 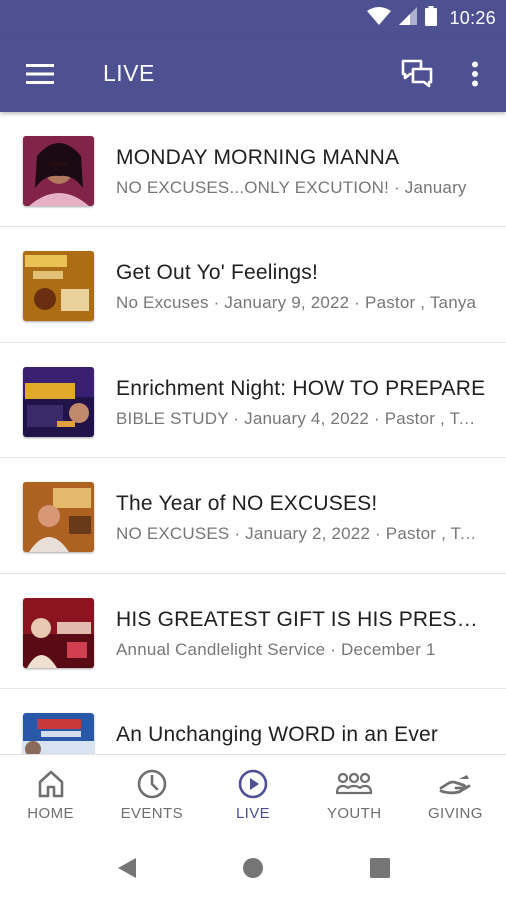 I want to click on nav-label: EVENTS, so click(x=152, y=813).